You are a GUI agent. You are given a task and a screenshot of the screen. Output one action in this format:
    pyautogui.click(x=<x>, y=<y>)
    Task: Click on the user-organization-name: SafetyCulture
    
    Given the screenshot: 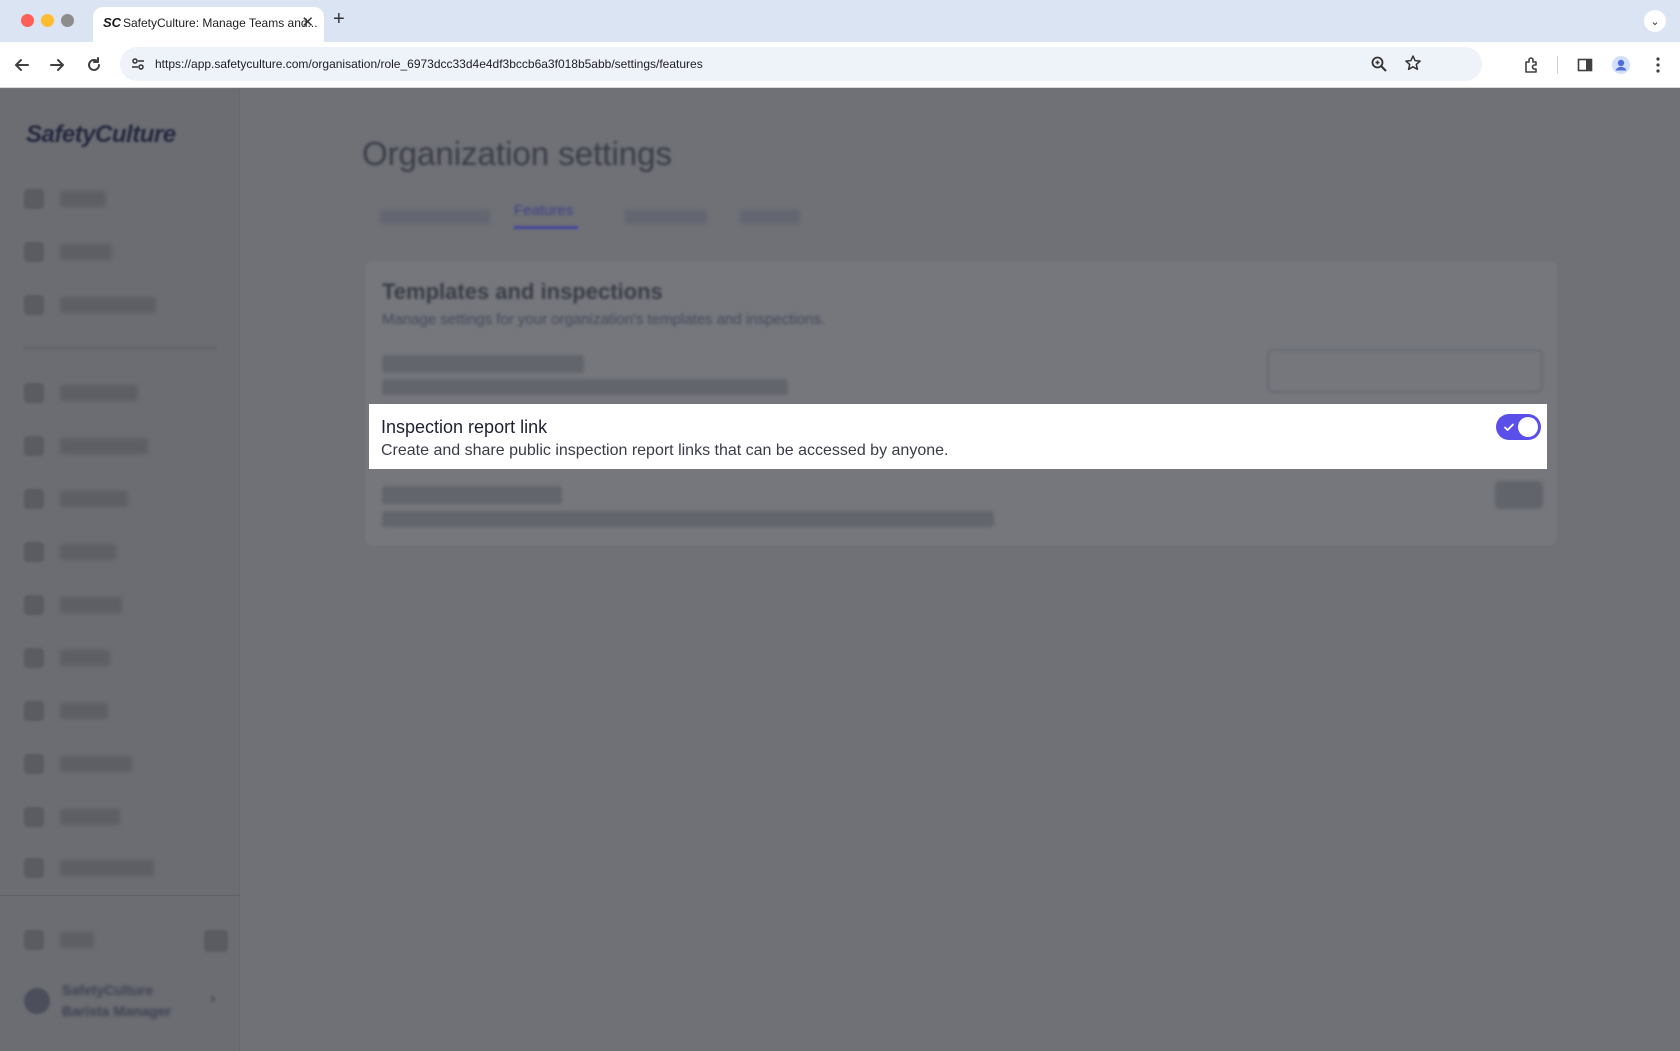 What is the action you would take?
    pyautogui.click(x=108, y=990)
    